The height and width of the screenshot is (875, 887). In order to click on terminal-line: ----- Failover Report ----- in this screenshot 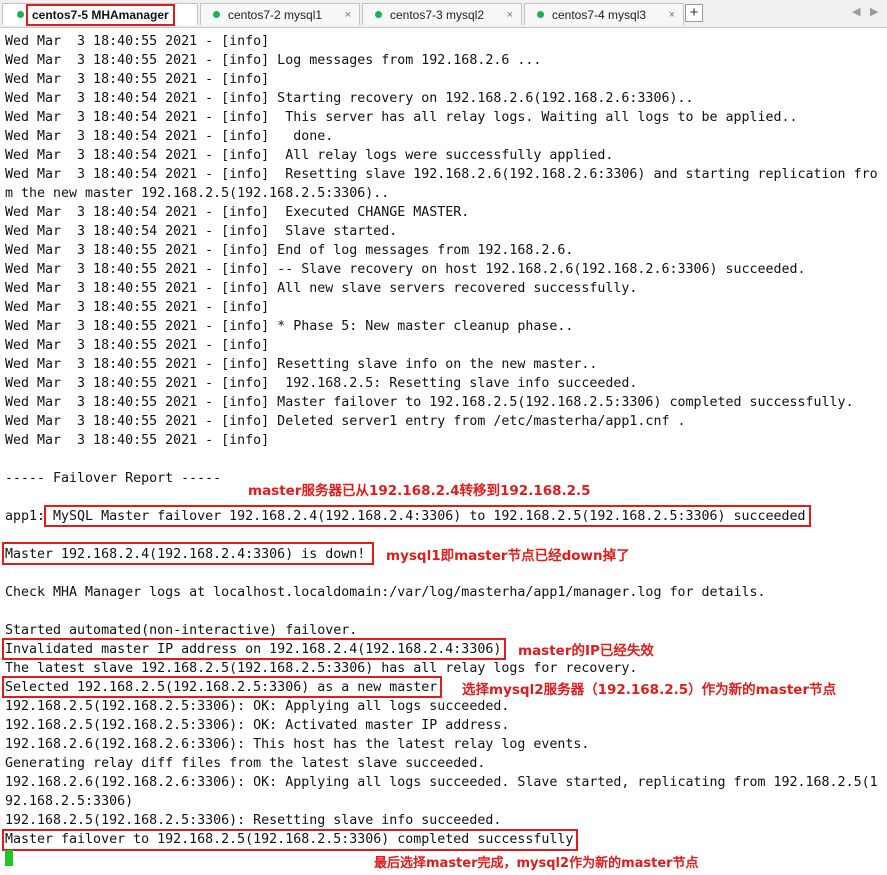, I will do `click(113, 478)`.